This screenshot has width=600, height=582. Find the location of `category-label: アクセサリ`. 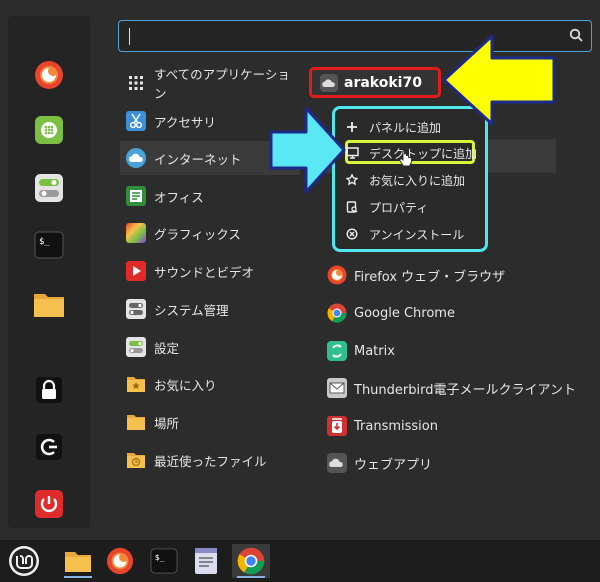

category-label: アクセサリ is located at coordinates (185, 122).